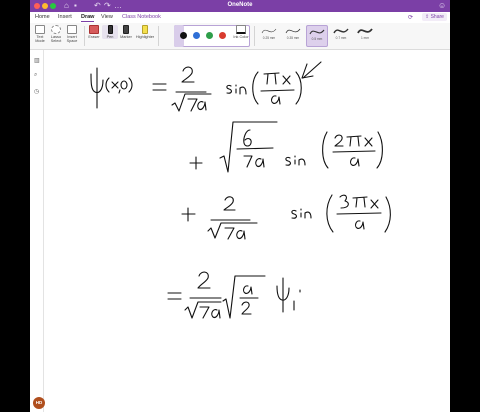  What do you see at coordinates (72, 39) in the screenshot?
I see `insert-space-label: Insert Space` at bounding box center [72, 39].